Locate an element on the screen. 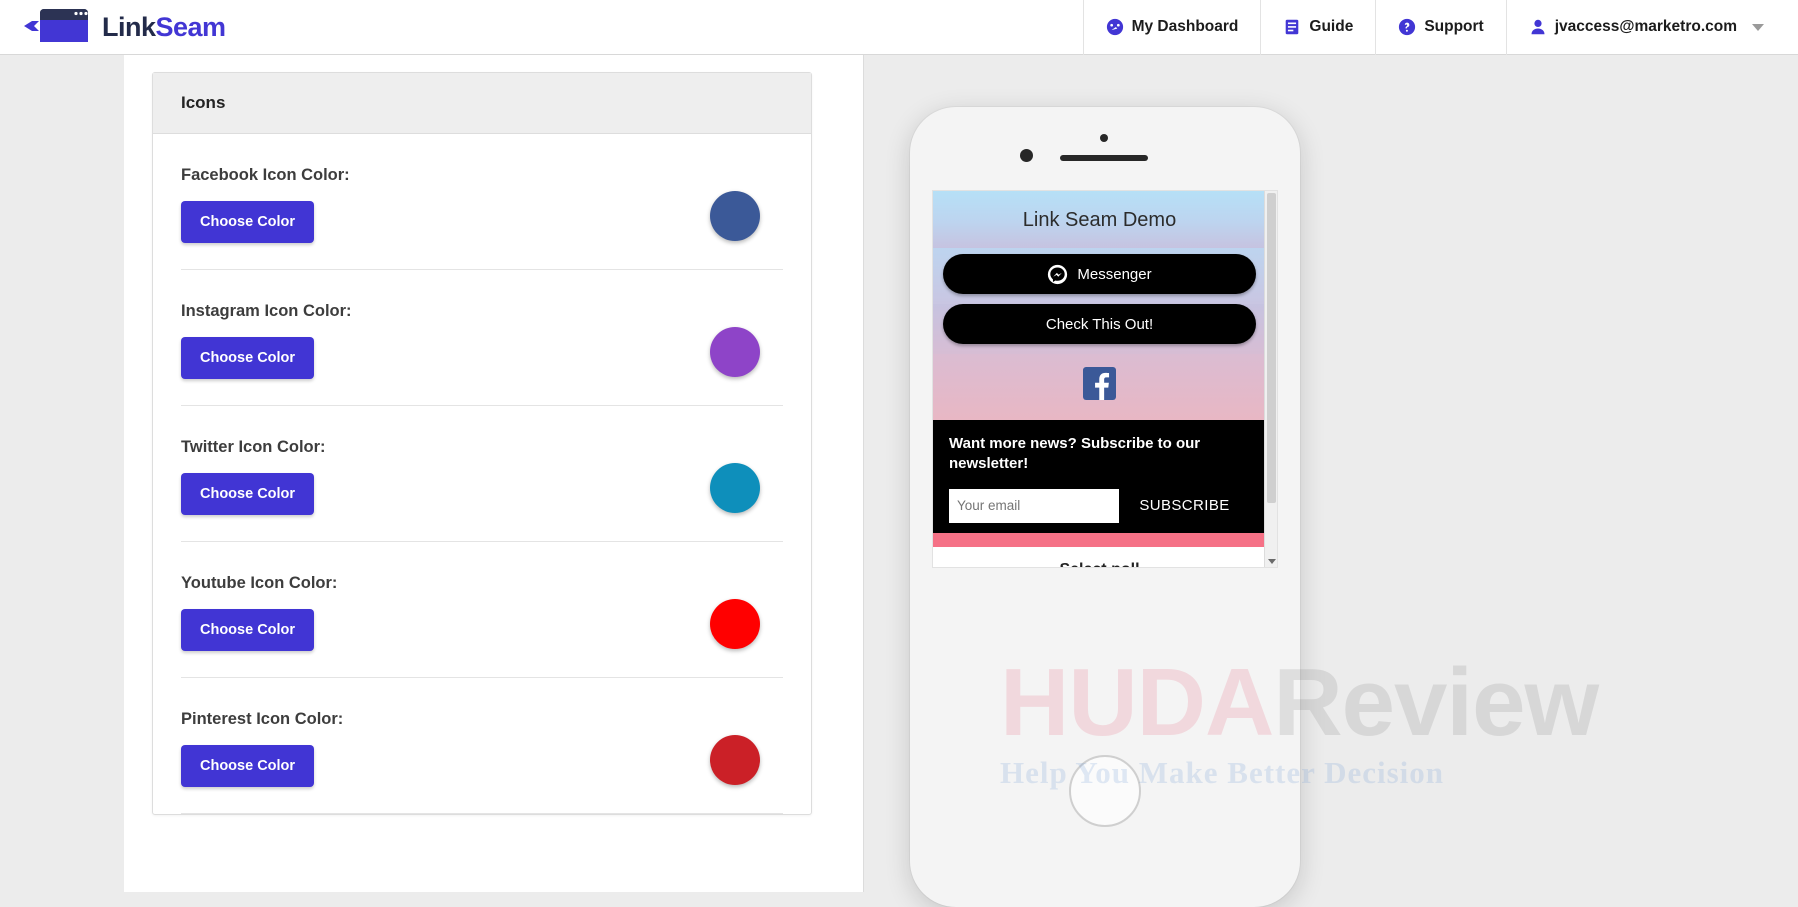 The width and height of the screenshot is (1798, 907). preview-title: Link Seam Demo is located at coordinates (1099, 220).